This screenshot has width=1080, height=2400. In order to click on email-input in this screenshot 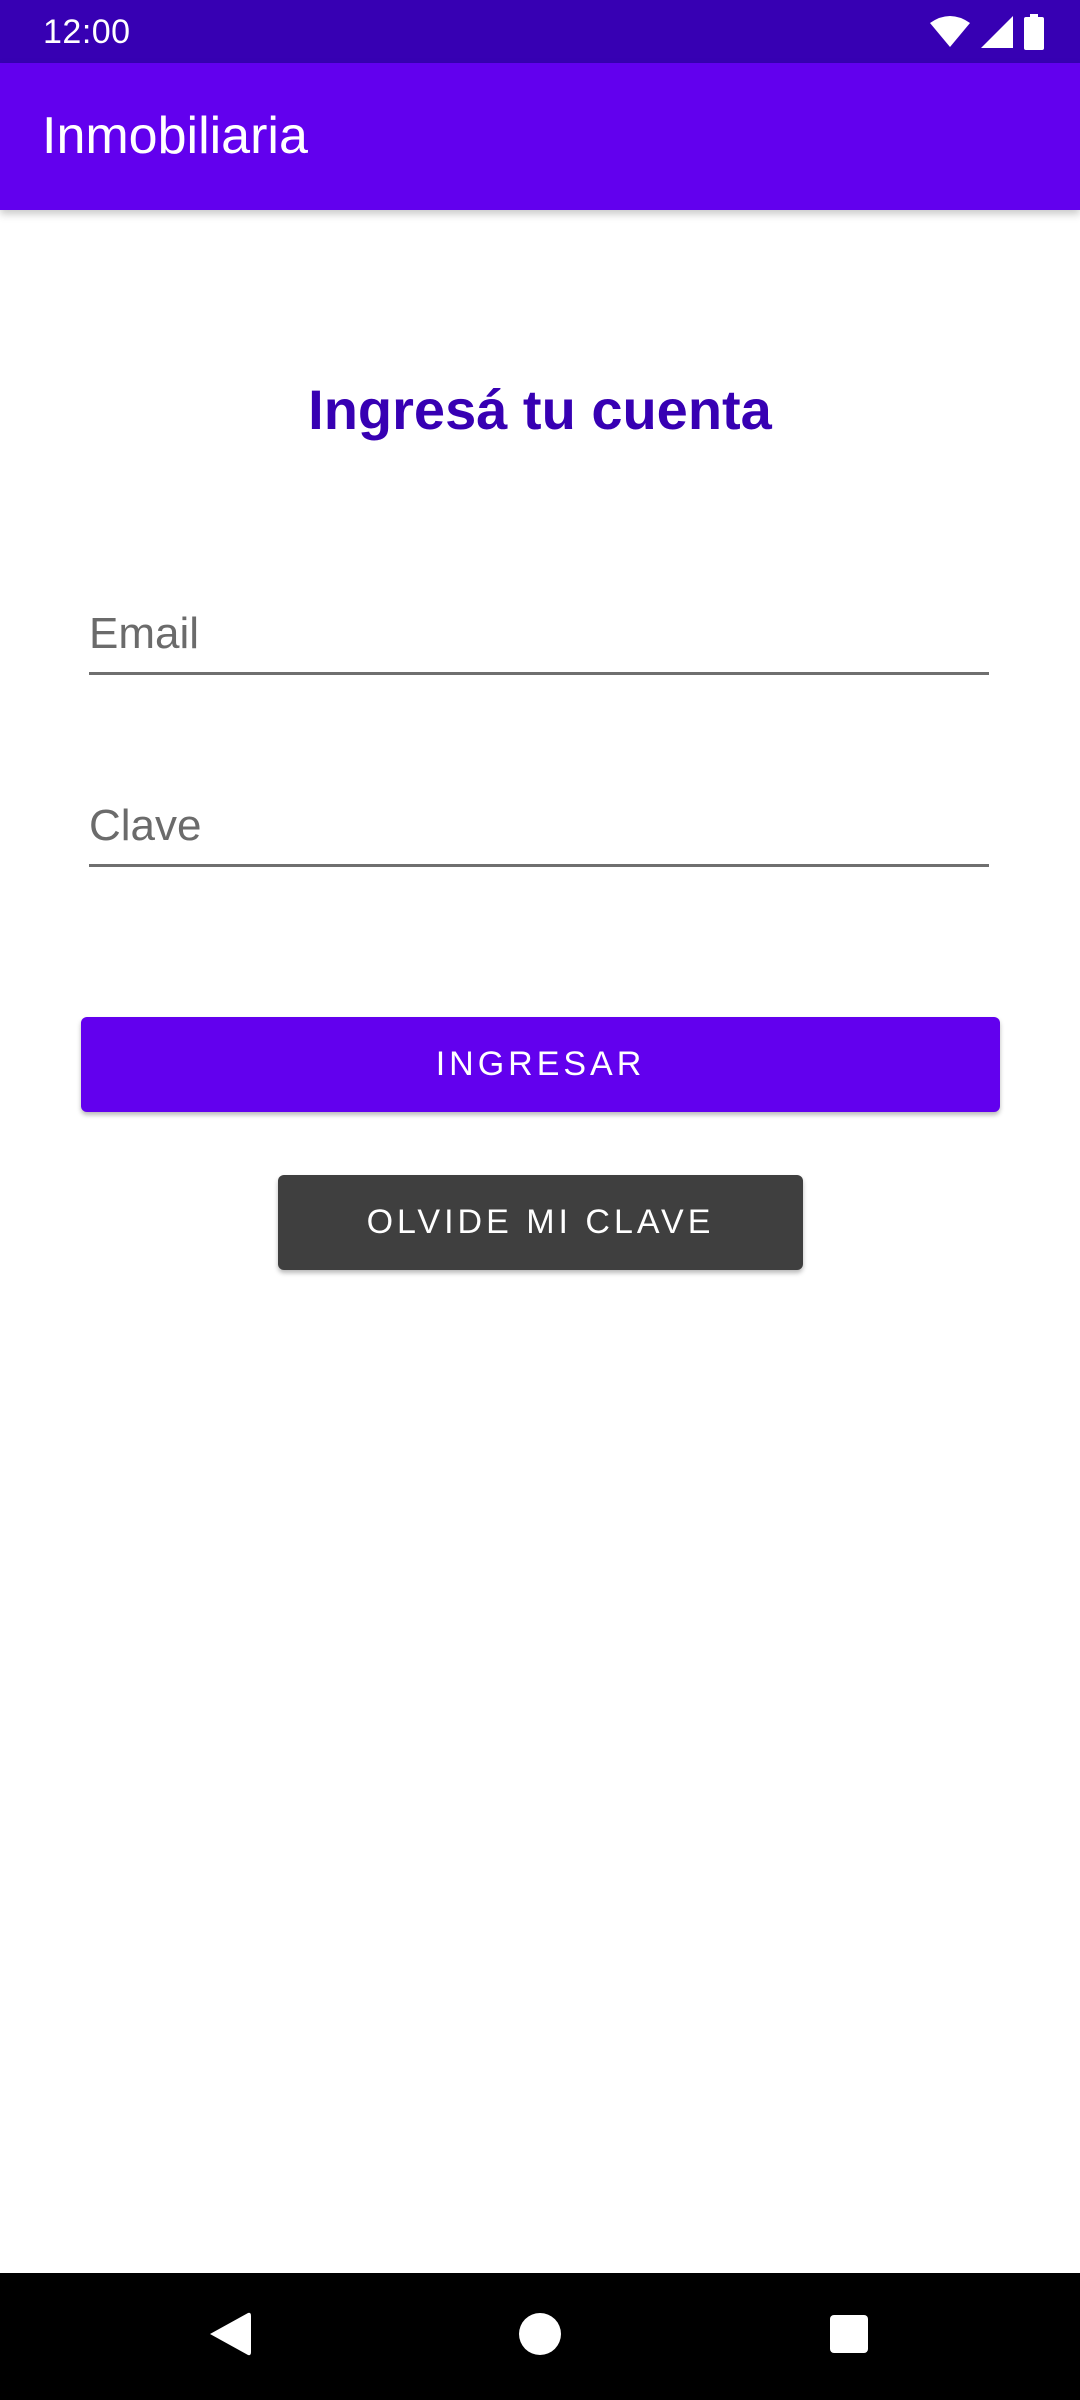, I will do `click(539, 634)`.